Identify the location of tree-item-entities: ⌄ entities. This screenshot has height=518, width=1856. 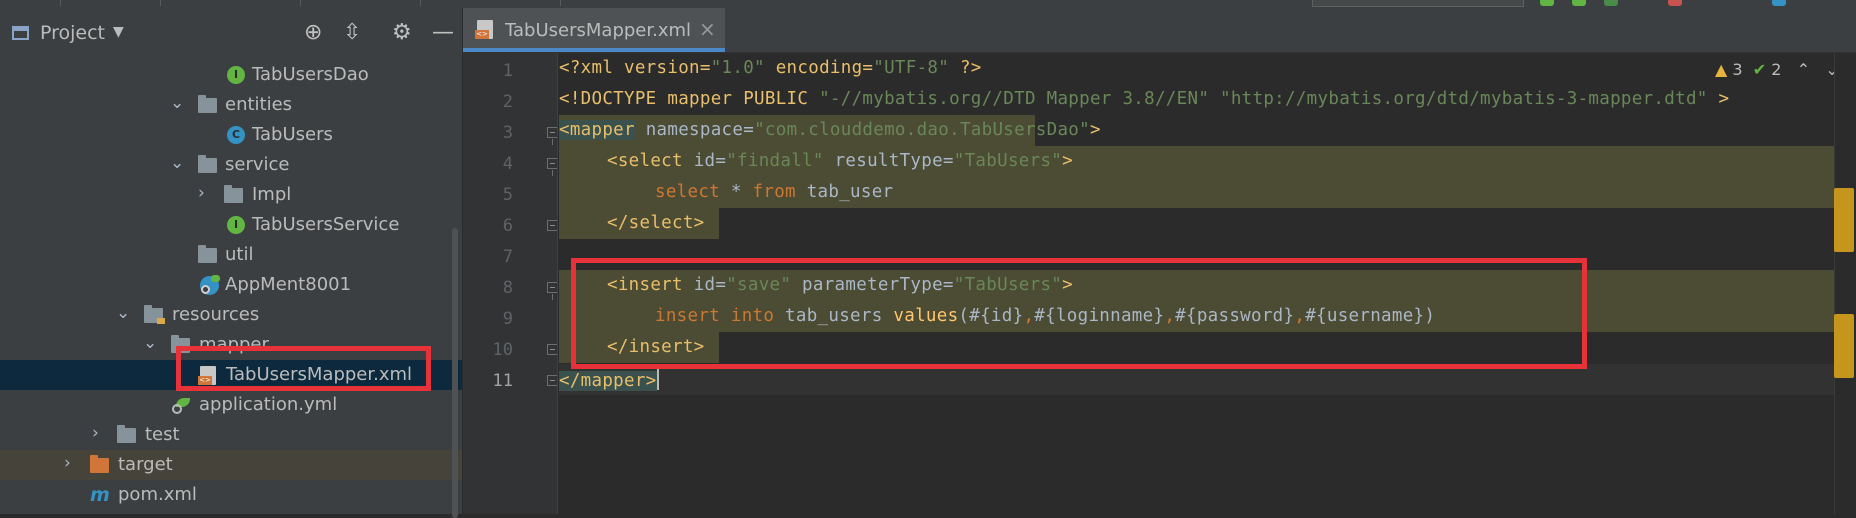
(231, 105).